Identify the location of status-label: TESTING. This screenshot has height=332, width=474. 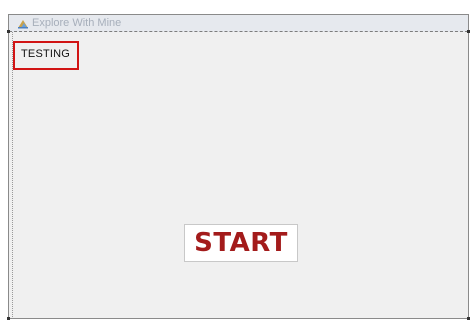
(46, 54).